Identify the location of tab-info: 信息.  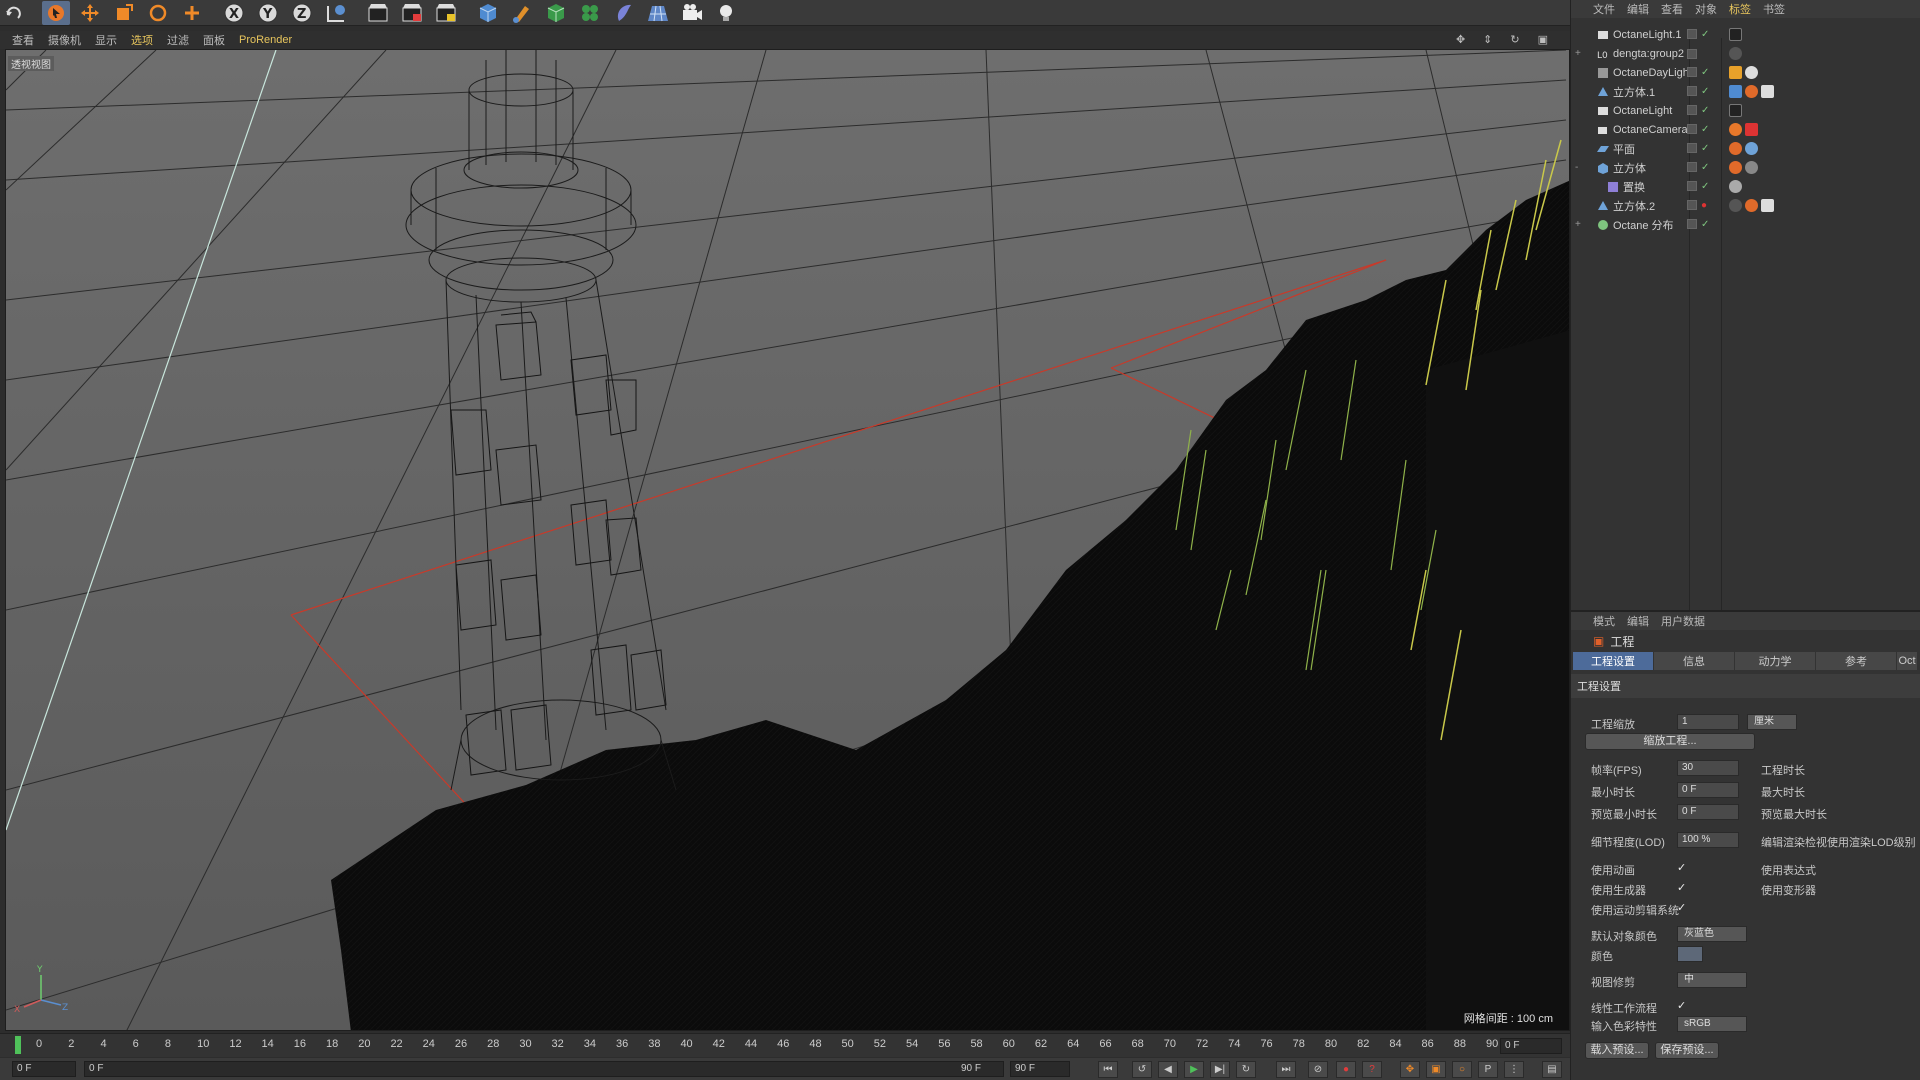
(1694, 661).